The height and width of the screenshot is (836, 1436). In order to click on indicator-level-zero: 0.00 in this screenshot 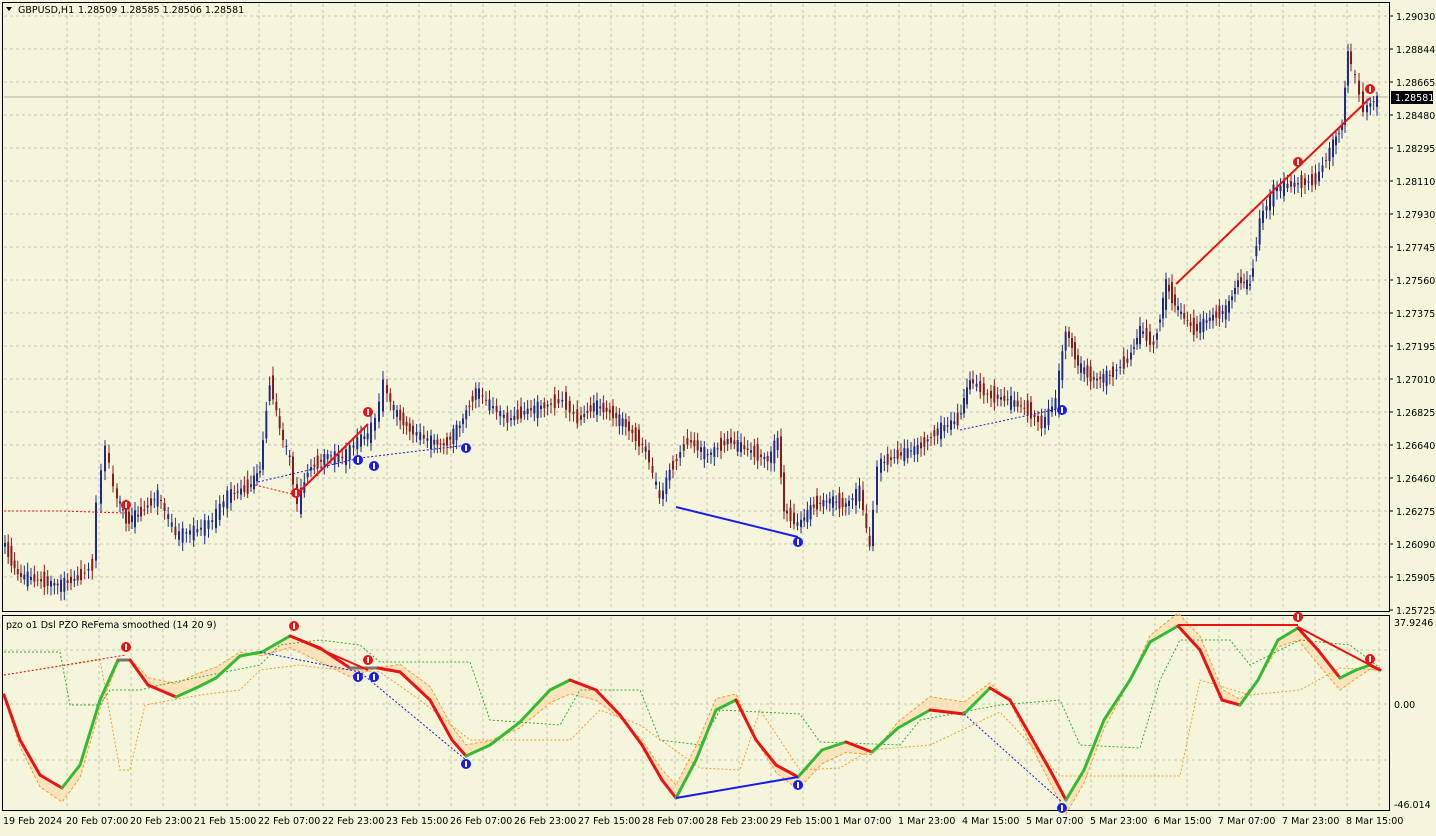, I will do `click(1404, 705)`.